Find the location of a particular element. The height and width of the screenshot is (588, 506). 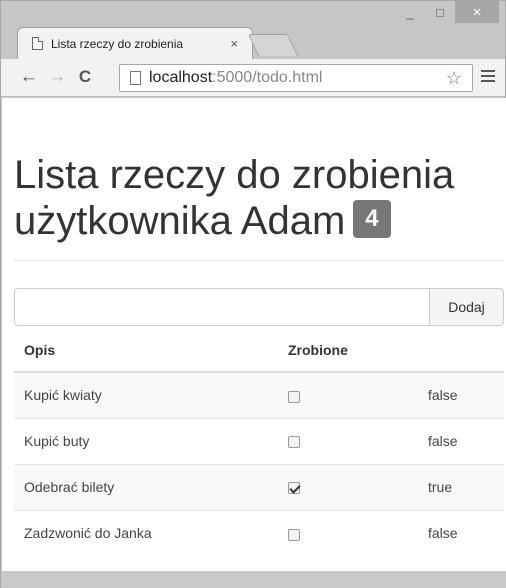

item-done-text: true is located at coordinates (461, 486).